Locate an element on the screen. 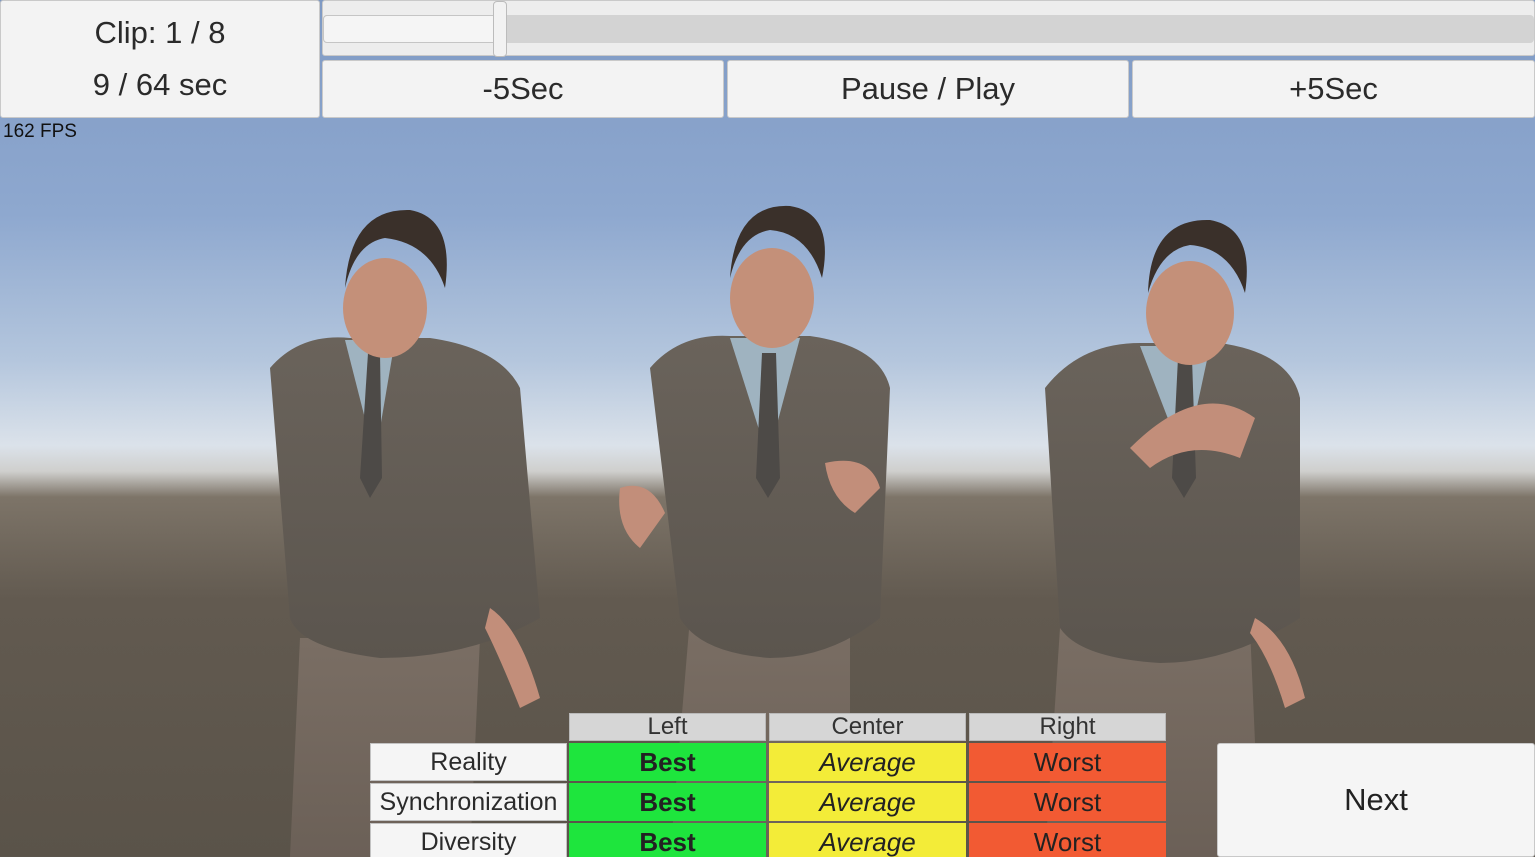  synchronization-right-cell: Worst is located at coordinates (1067, 802).